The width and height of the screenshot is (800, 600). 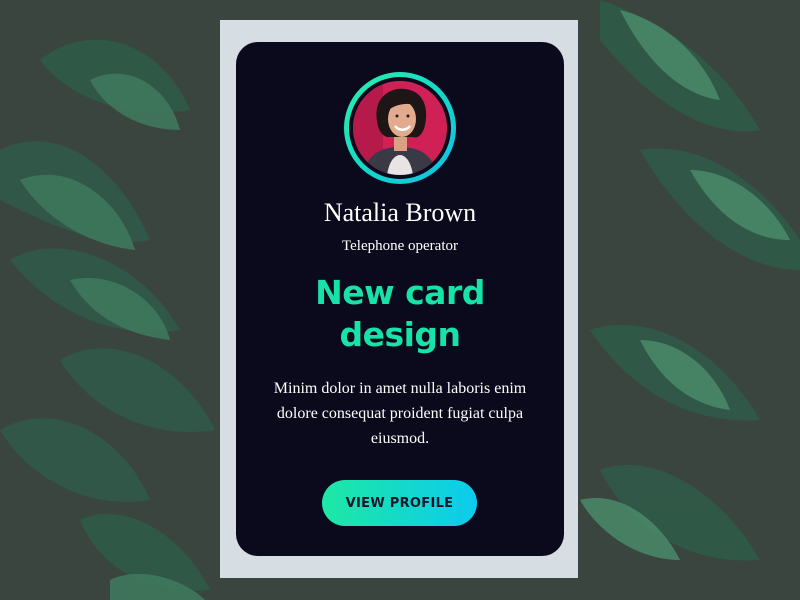 I want to click on view-profile-button: VIEW PROFILE, so click(x=399, y=503).